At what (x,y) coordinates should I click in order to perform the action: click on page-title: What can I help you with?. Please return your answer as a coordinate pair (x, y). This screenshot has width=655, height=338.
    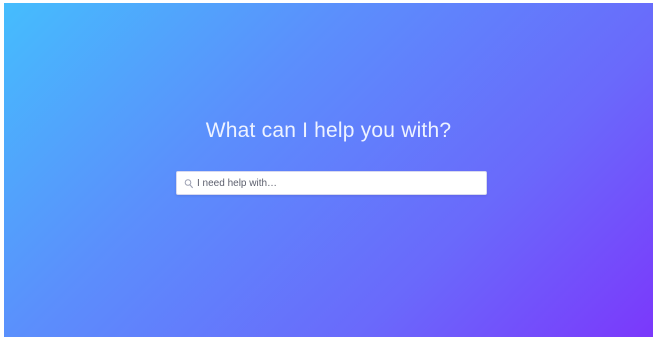
    Looking at the image, I should click on (328, 130).